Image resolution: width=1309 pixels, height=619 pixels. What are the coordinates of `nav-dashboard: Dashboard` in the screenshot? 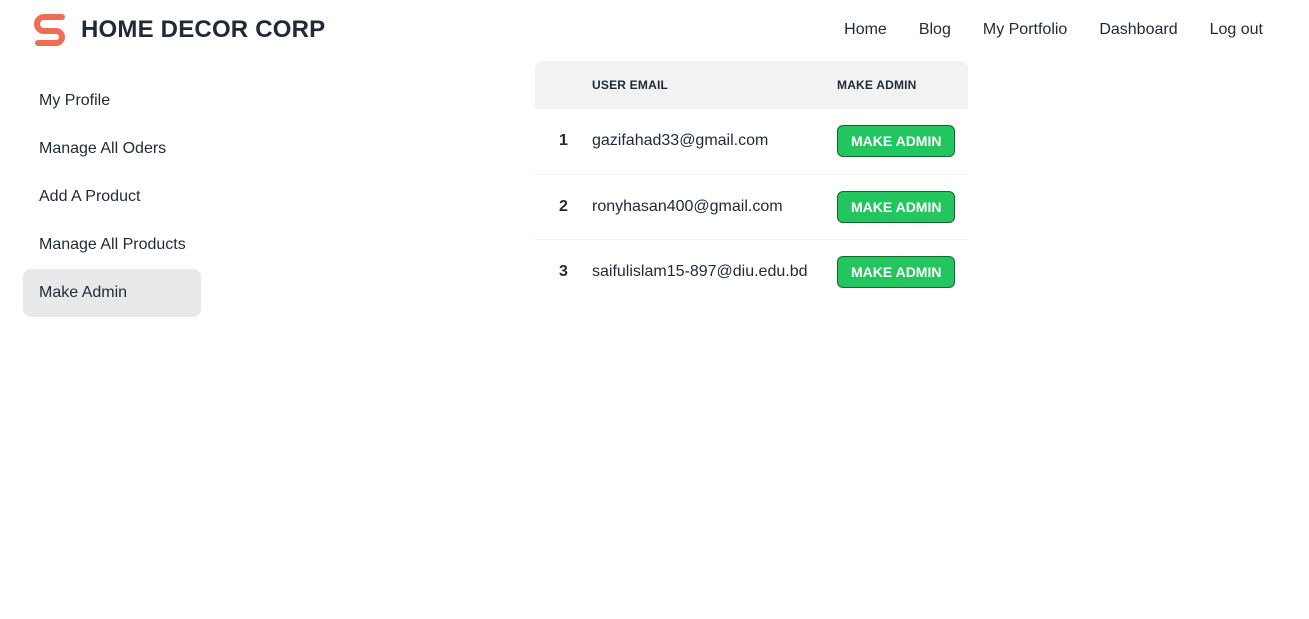 It's located at (1138, 30).